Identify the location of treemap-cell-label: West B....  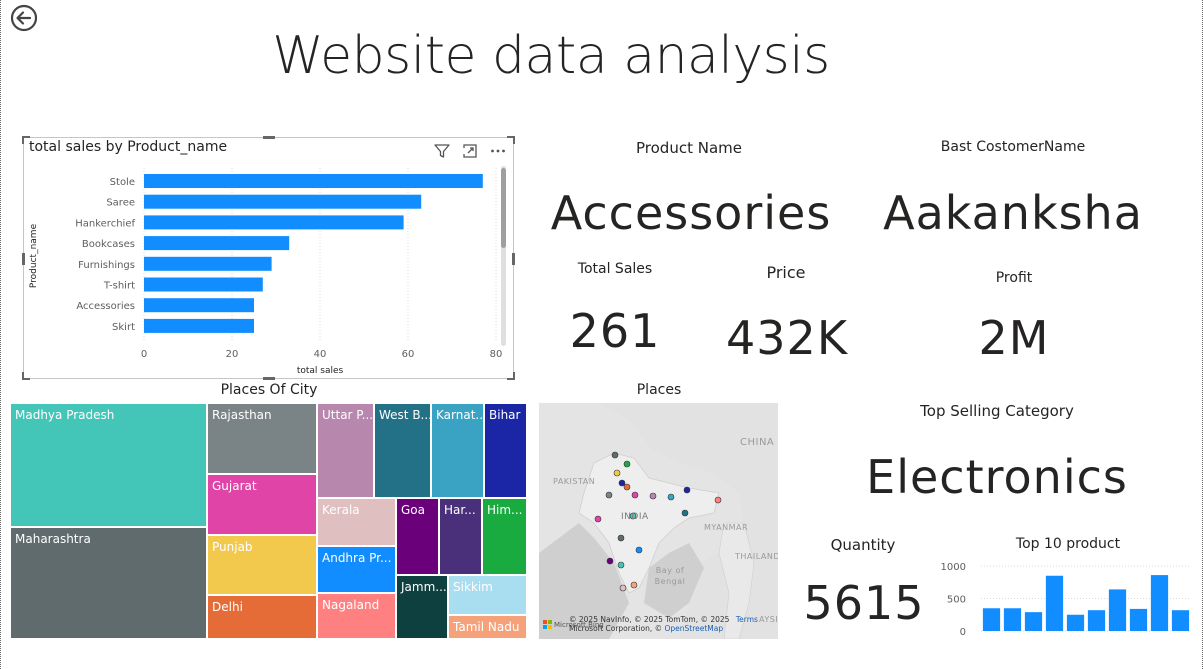
(405, 415).